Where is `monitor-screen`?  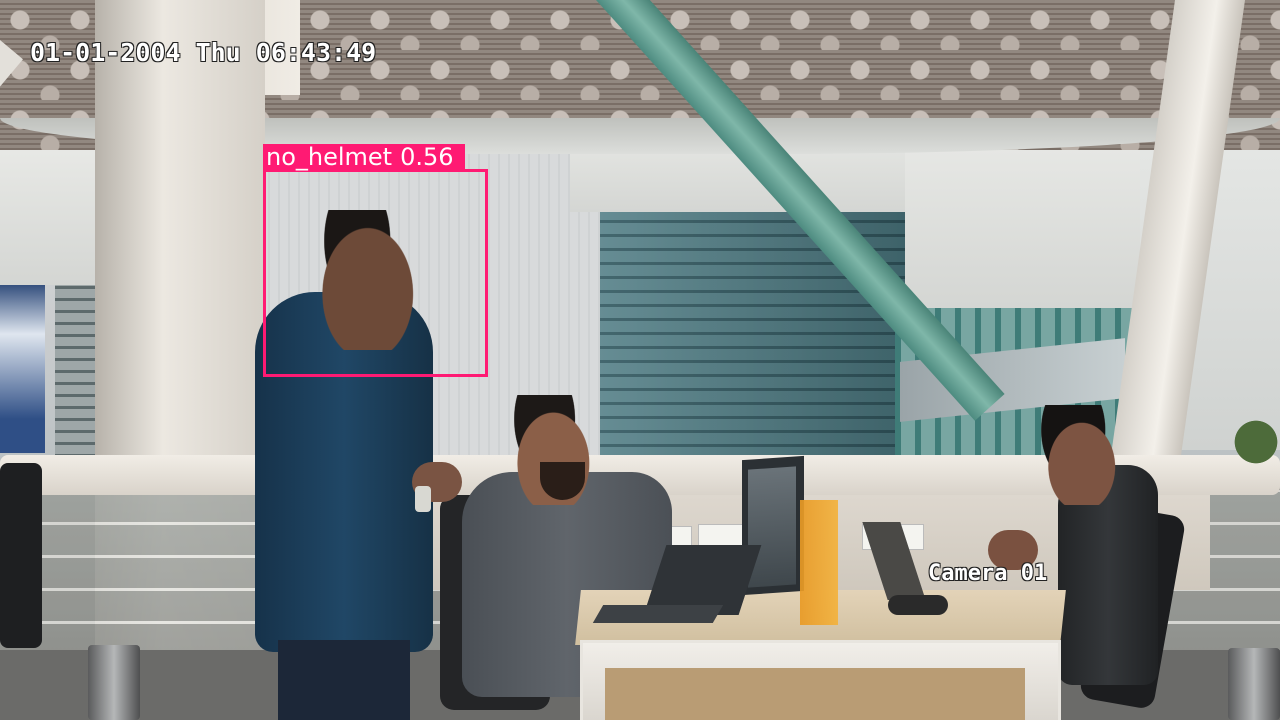
monitor-screen is located at coordinates (772, 527).